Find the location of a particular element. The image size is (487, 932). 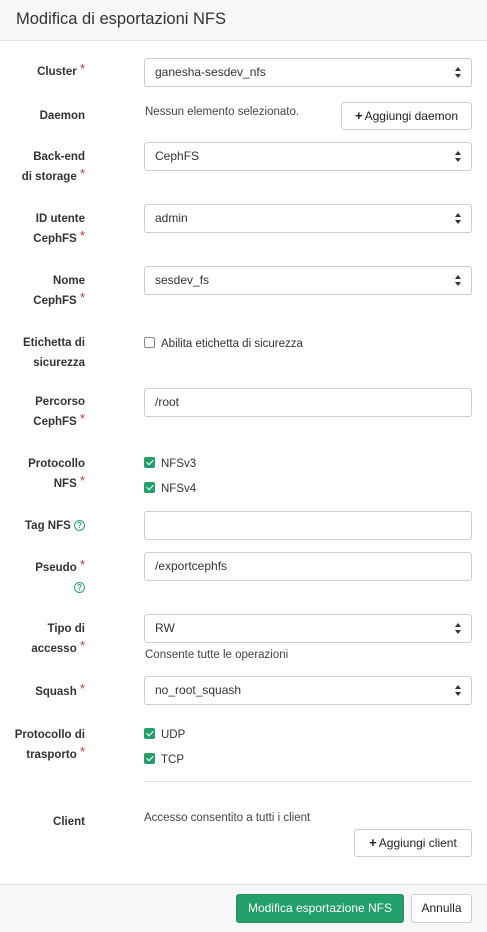

cephfs-path-input: /root is located at coordinates (308, 402).